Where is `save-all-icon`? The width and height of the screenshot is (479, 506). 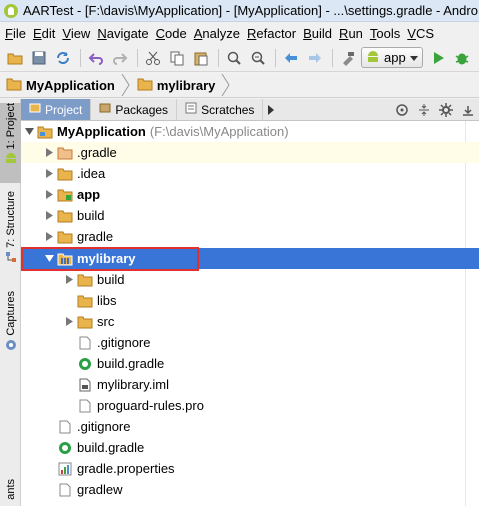 save-all-icon is located at coordinates (39, 58).